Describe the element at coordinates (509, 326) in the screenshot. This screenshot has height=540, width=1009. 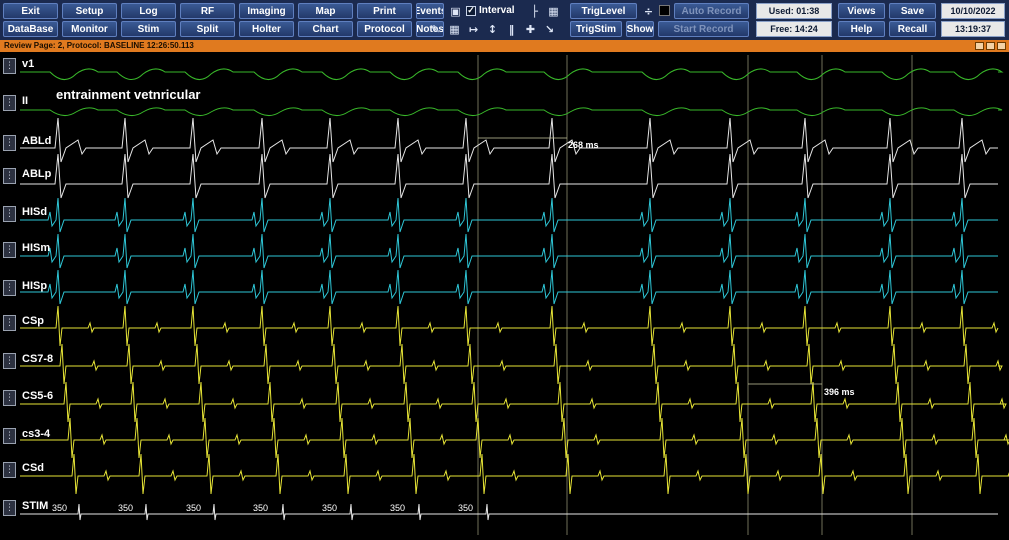
I see `waveform-csp` at that location.